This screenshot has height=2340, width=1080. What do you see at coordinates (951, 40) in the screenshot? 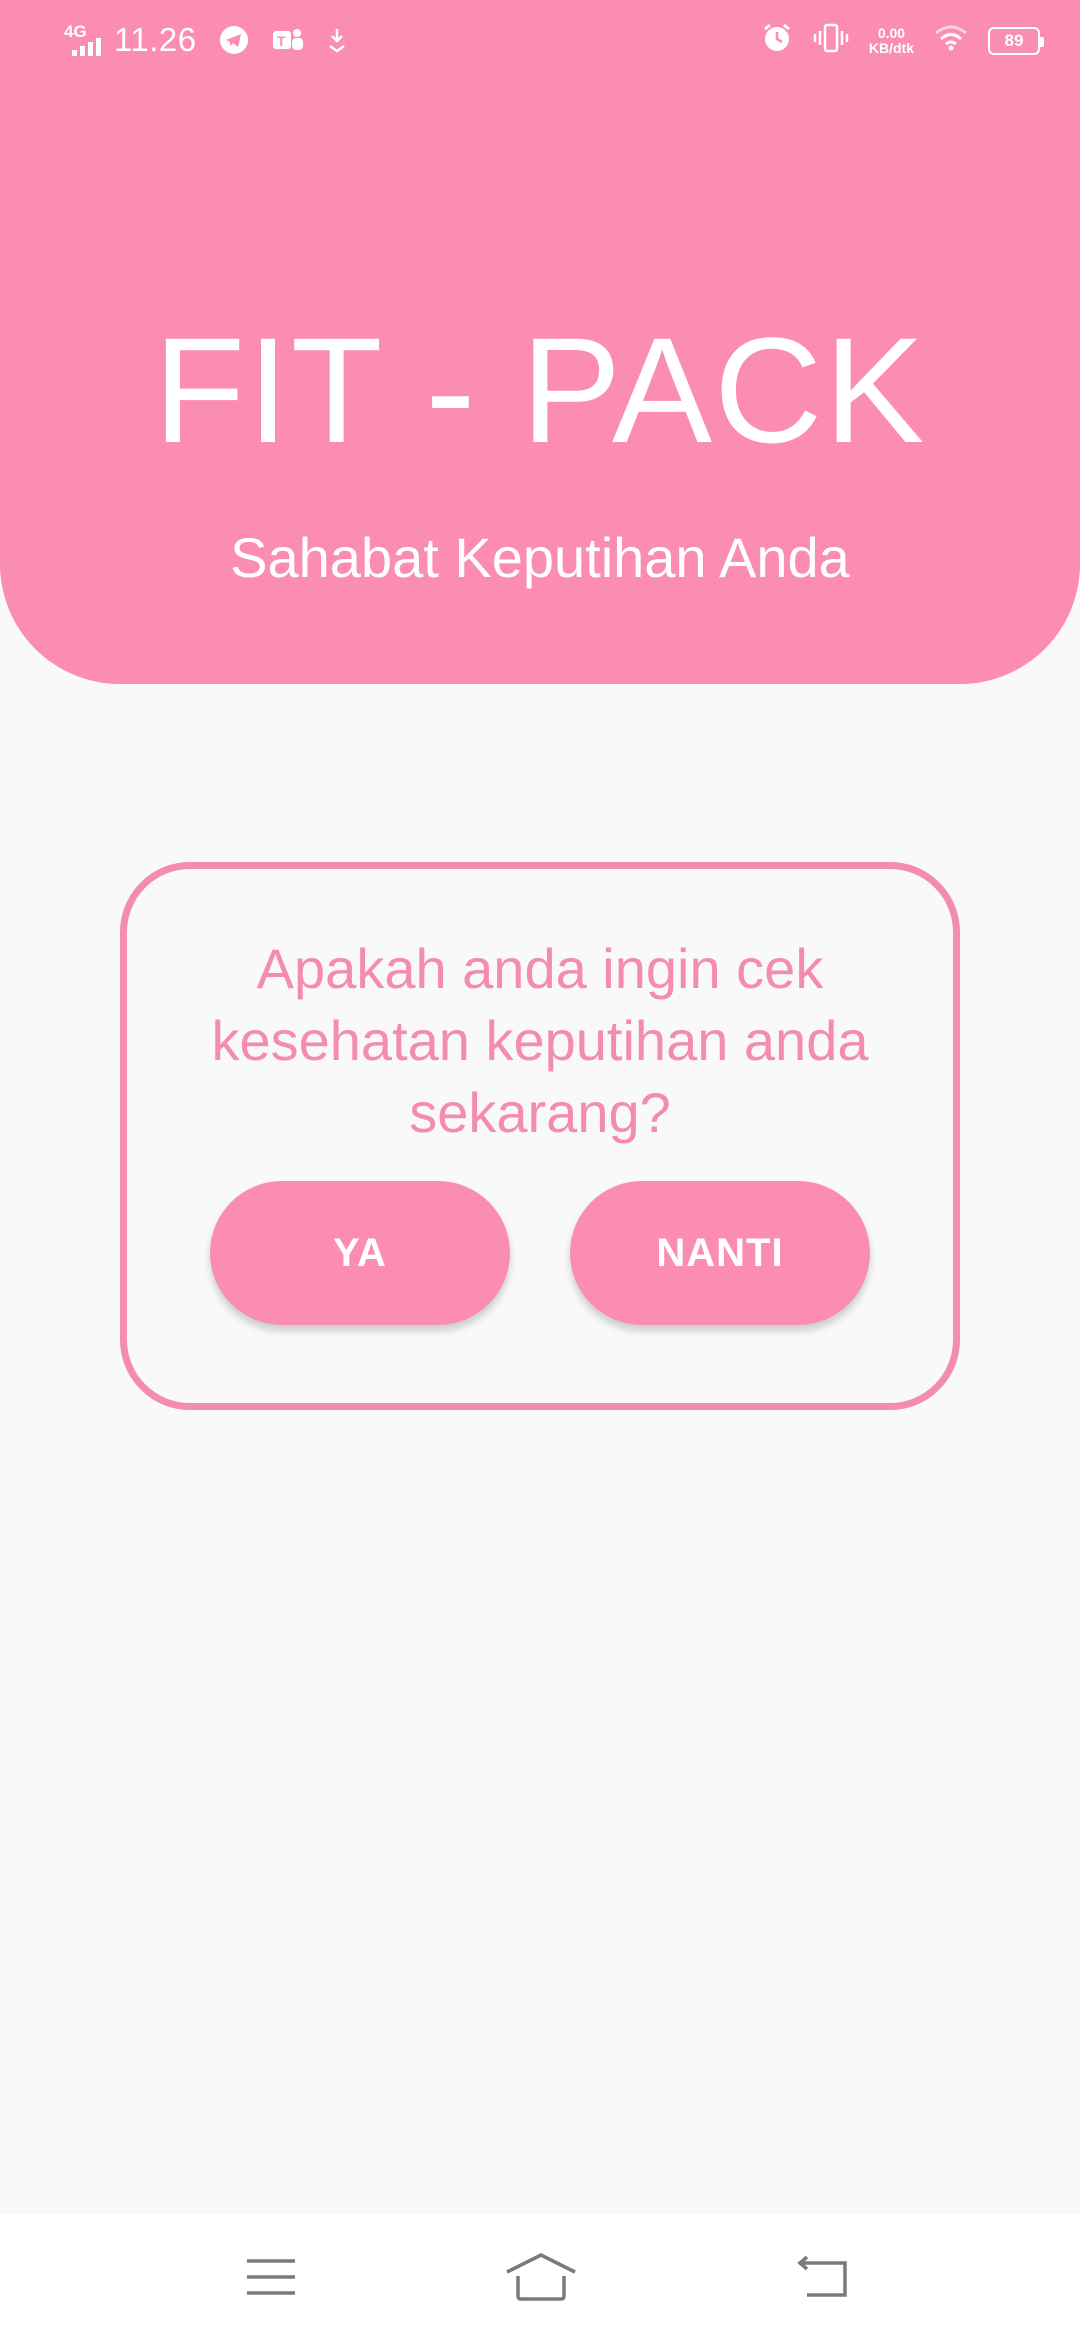
I see `wifi-icon` at bounding box center [951, 40].